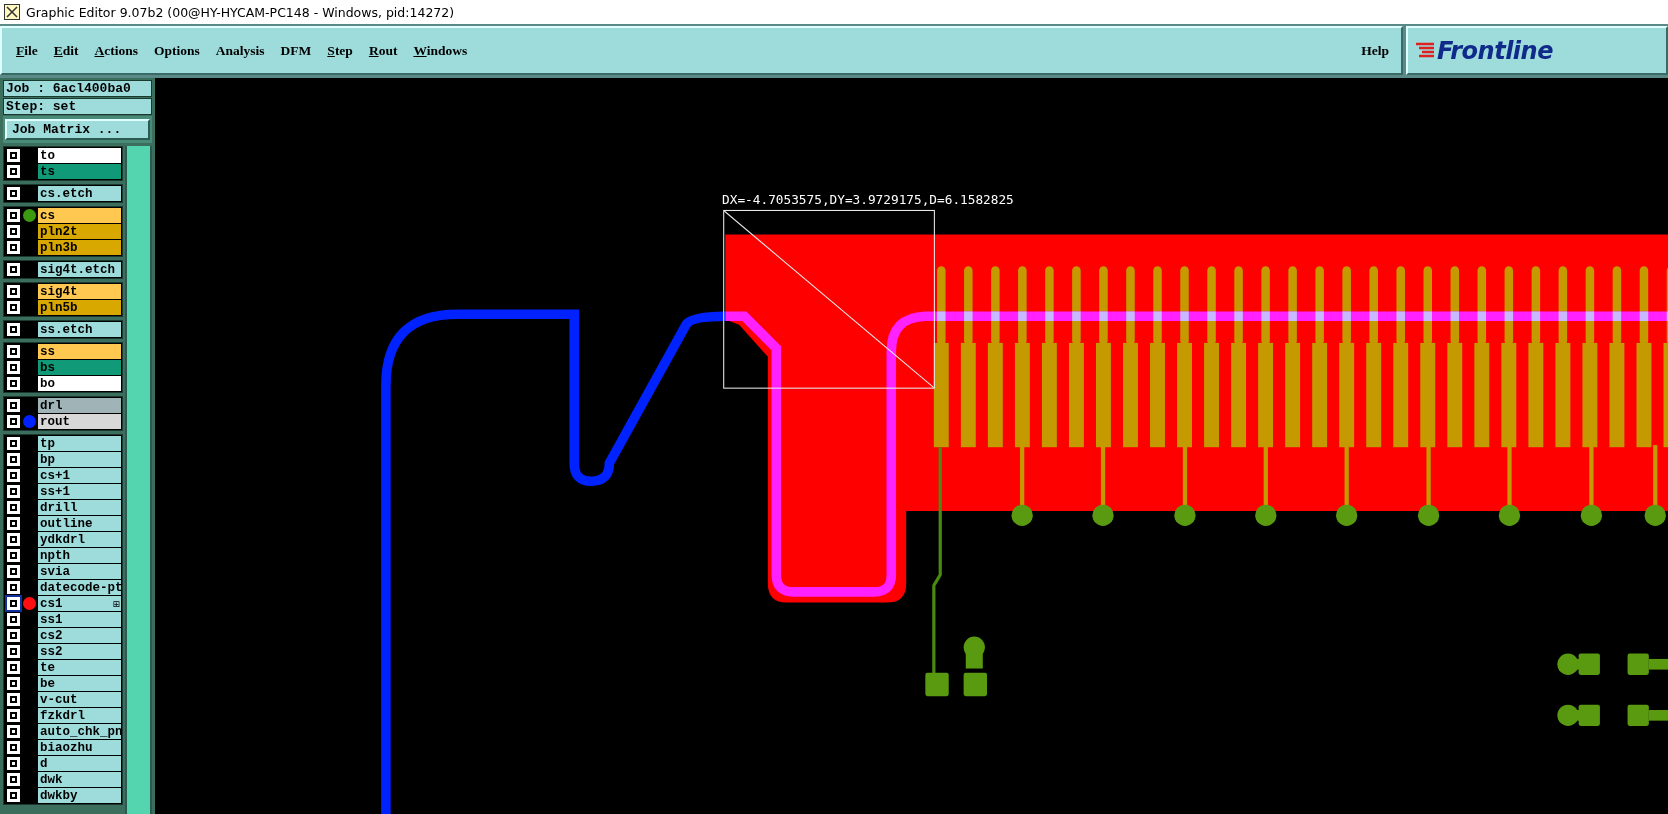 Image resolution: width=1668 pixels, height=814 pixels. What do you see at coordinates (79, 603) in the screenshot?
I see `layer-name: cs1 ⊞` at bounding box center [79, 603].